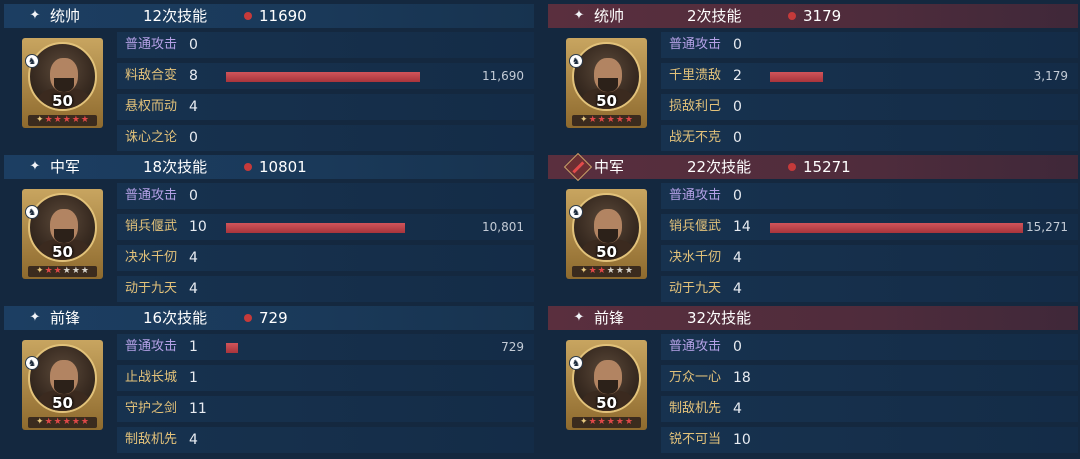  I want to click on skill-damage: 3,179, so click(1050, 76).